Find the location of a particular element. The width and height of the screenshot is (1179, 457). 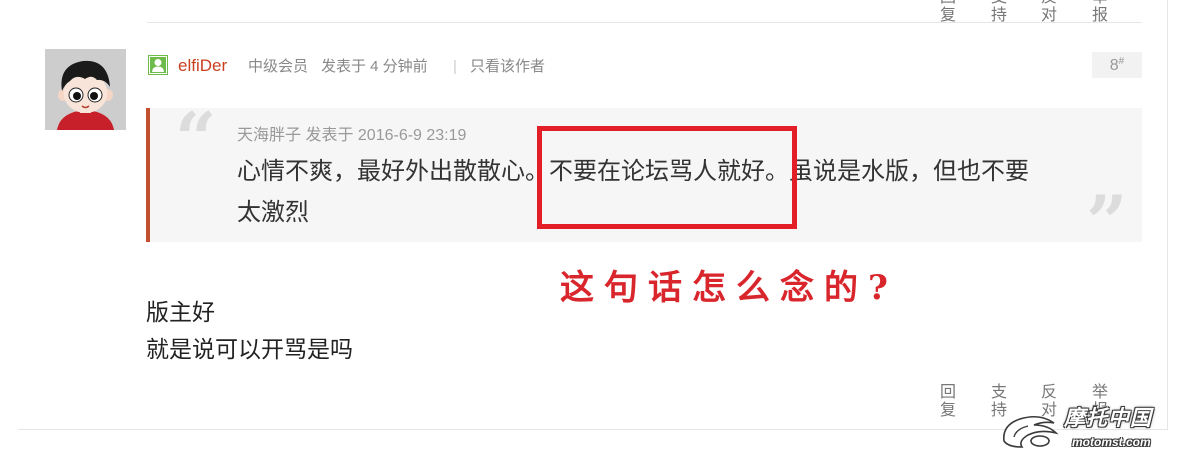

quote-text-line-2: 太激烈 is located at coordinates (273, 212).